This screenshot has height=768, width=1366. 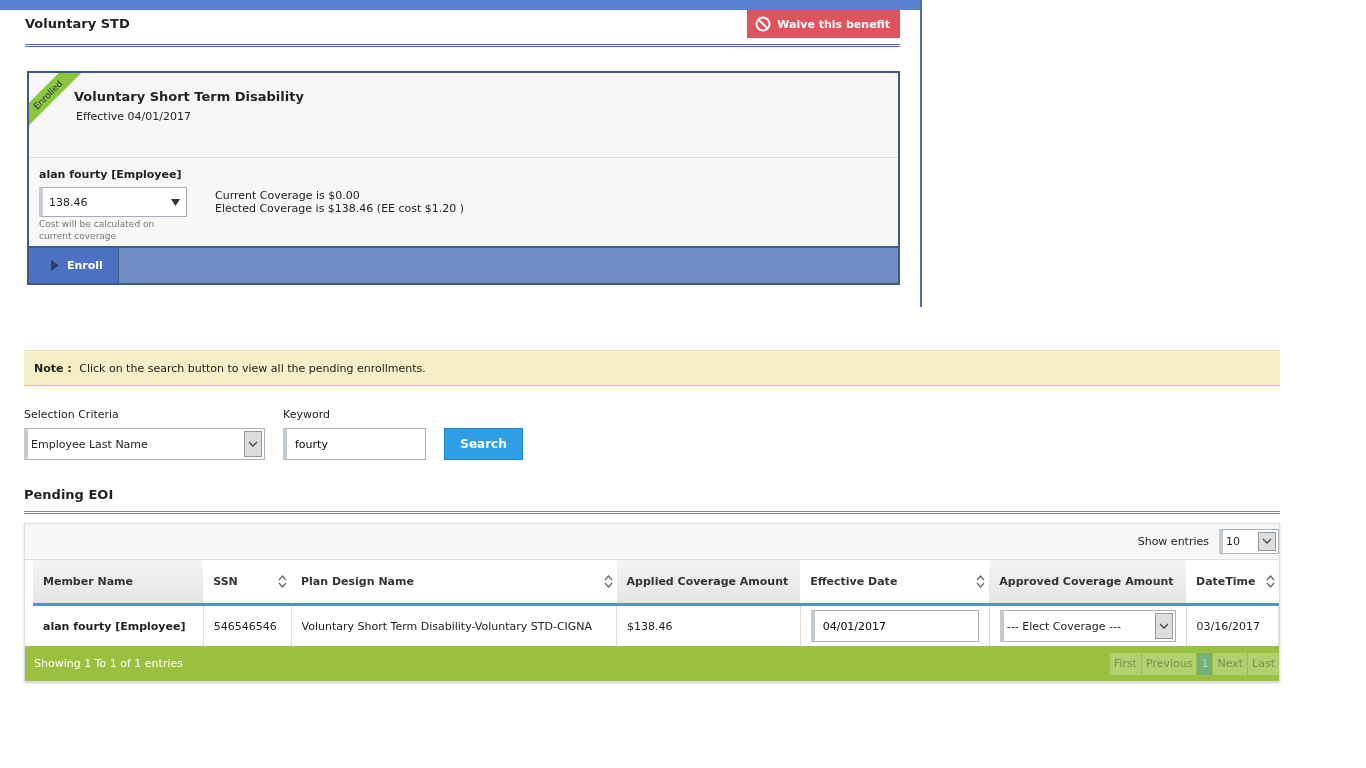 What do you see at coordinates (97, 231) in the screenshot?
I see `cost-hint: Cost will be calculated on current coverage` at bounding box center [97, 231].